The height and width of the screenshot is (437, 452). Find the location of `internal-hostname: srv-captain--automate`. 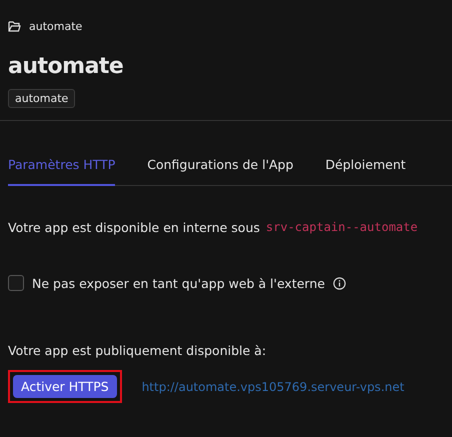

internal-hostname: srv-captain--automate is located at coordinates (342, 227).